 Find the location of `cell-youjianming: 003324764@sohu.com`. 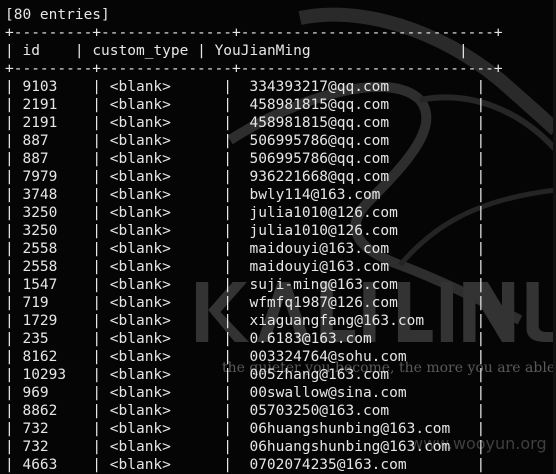

cell-youjianming: 003324764@sohu.com is located at coordinates (328, 357).